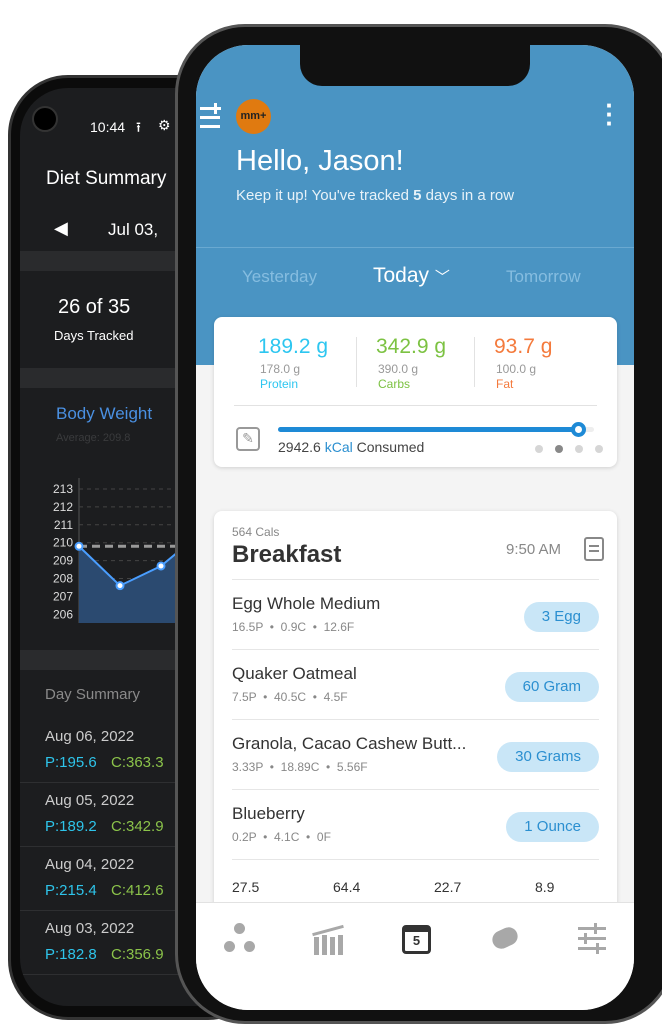 The image size is (662, 1024). What do you see at coordinates (63, 561) in the screenshot?
I see `y-tick-label: 209` at bounding box center [63, 561].